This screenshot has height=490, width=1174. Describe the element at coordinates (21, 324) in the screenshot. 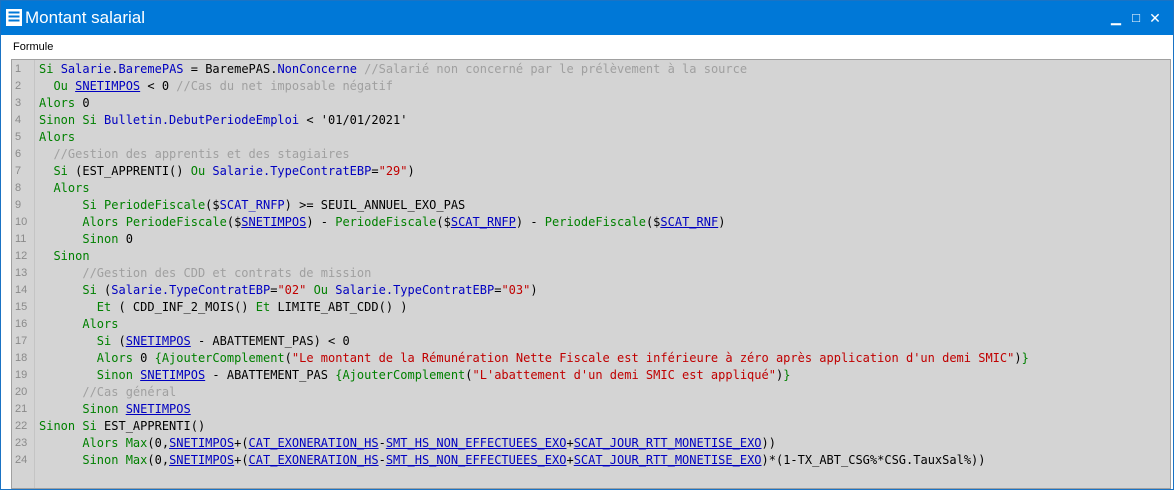

I see `line-number: 16` at that location.